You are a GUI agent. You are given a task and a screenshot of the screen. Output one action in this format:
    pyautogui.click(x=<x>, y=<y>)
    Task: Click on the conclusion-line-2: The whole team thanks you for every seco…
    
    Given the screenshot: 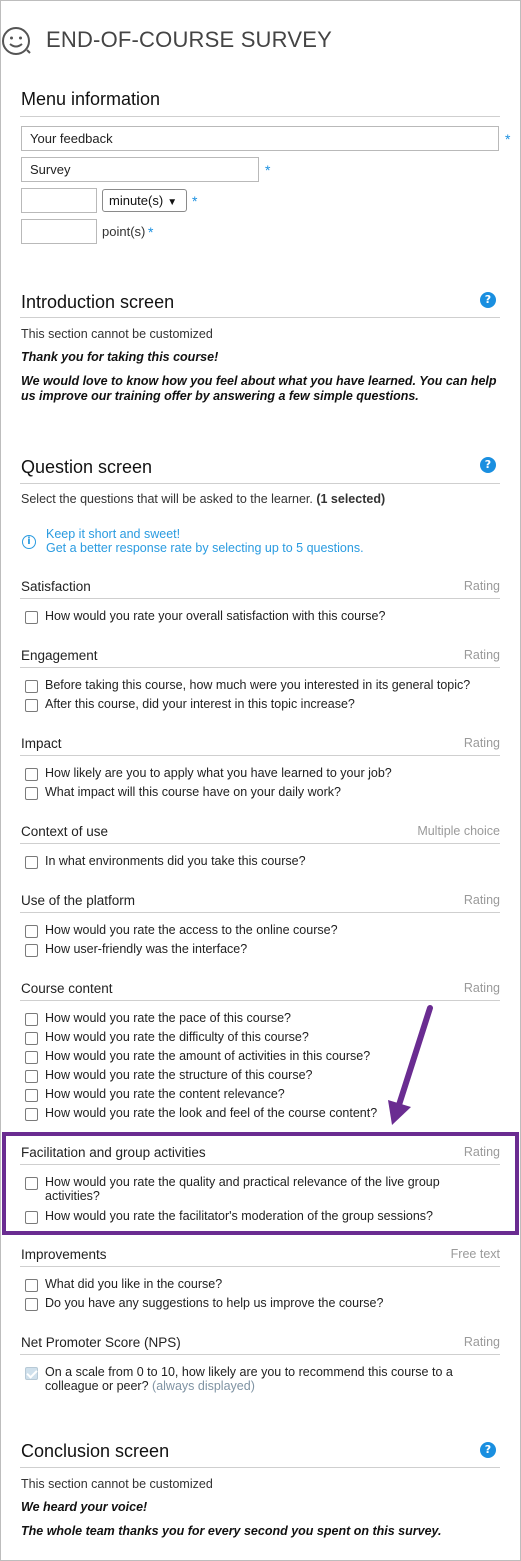 What is the action you would take?
    pyautogui.click(x=231, y=1531)
    